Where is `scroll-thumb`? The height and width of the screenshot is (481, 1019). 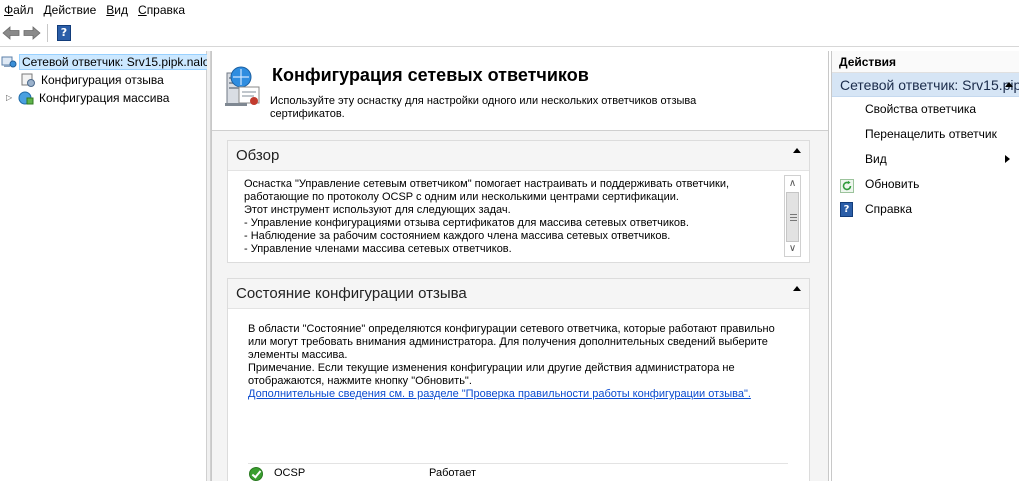 scroll-thumb is located at coordinates (792, 217).